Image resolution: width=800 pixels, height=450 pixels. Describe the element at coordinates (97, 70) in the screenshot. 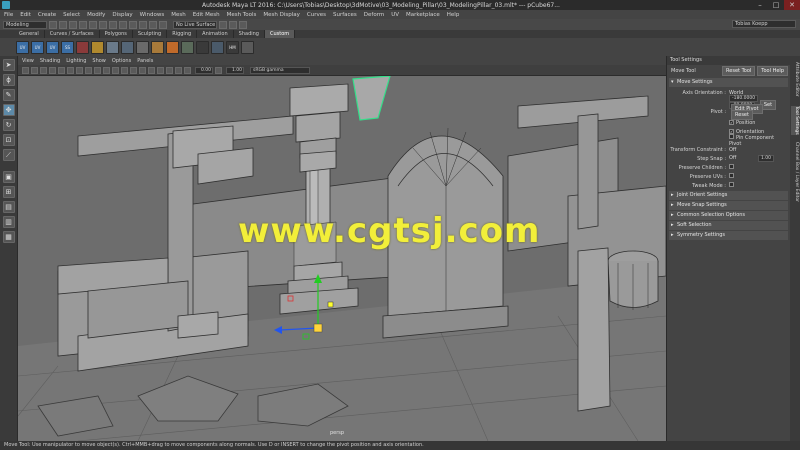

I see `wireframe-icon` at that location.